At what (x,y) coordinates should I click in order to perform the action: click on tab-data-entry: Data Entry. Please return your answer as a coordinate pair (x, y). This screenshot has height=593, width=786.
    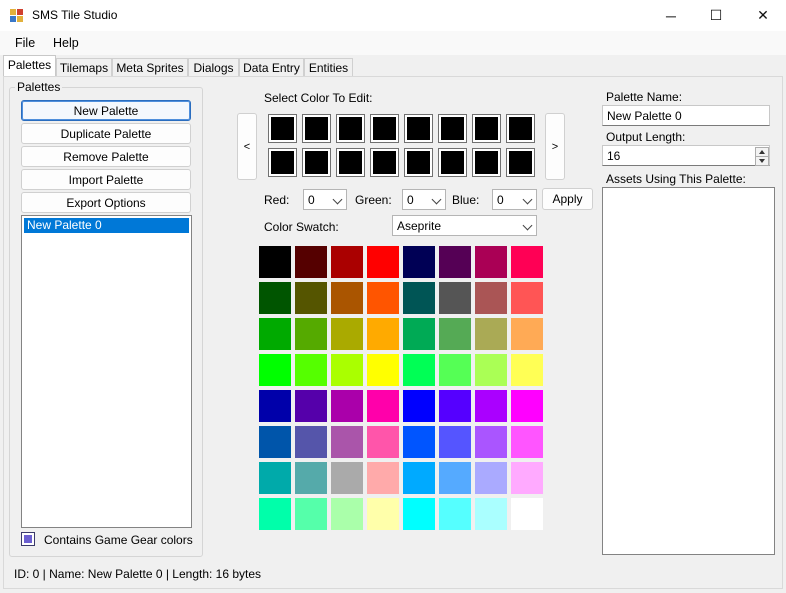
    Looking at the image, I should click on (271, 67).